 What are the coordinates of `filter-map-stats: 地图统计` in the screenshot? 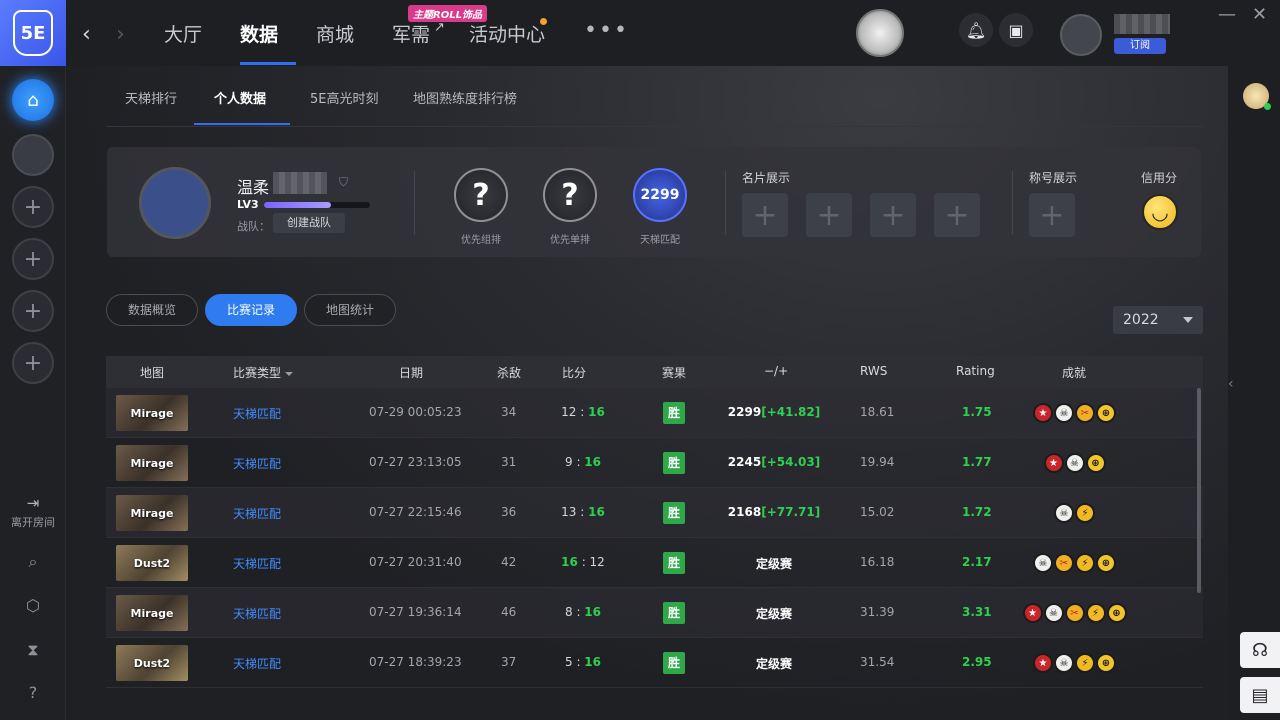 It's located at (350, 310).